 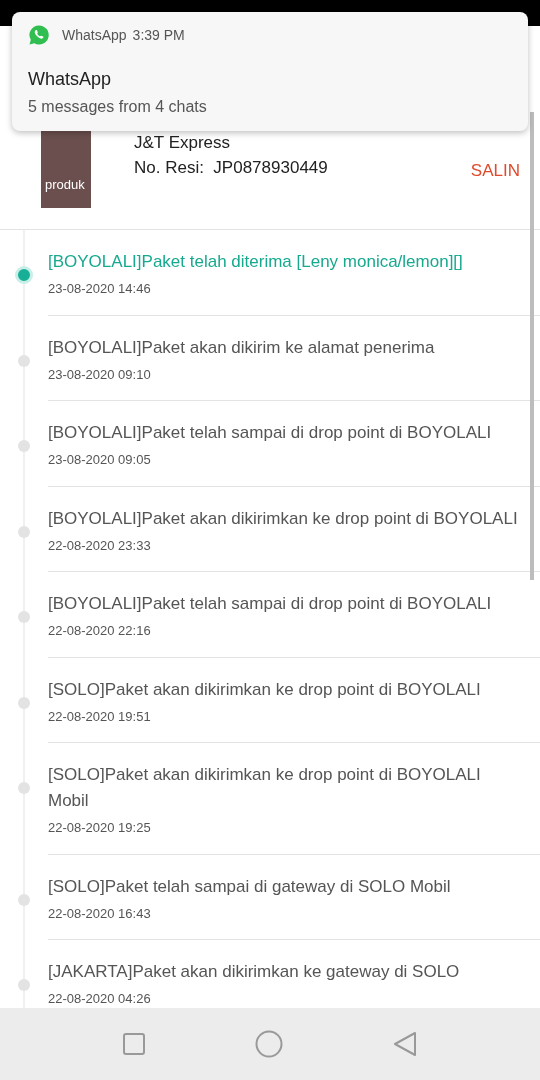 I want to click on receipt-number: No. Resi: JP0878930449, so click(x=231, y=168).